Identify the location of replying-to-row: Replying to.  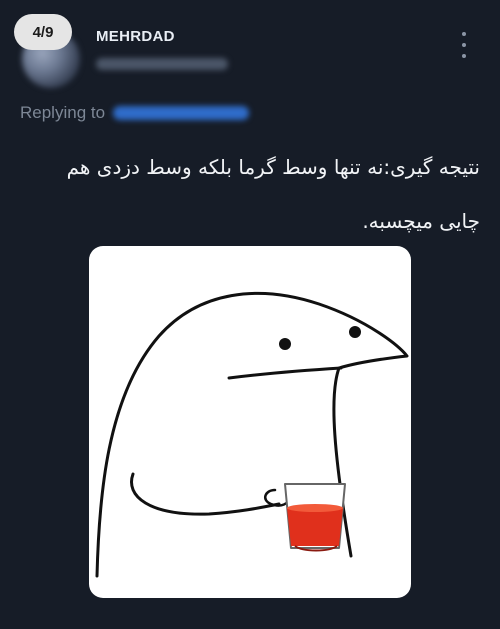
(135, 113).